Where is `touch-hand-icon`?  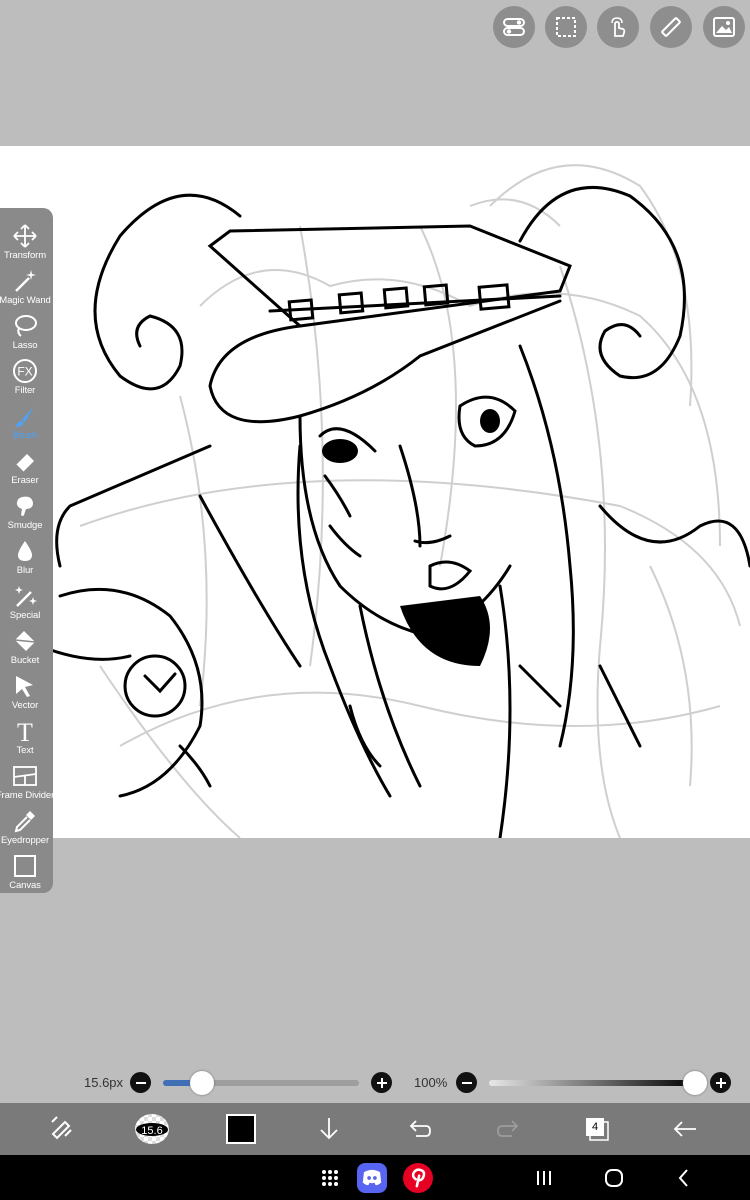 touch-hand-icon is located at coordinates (618, 27).